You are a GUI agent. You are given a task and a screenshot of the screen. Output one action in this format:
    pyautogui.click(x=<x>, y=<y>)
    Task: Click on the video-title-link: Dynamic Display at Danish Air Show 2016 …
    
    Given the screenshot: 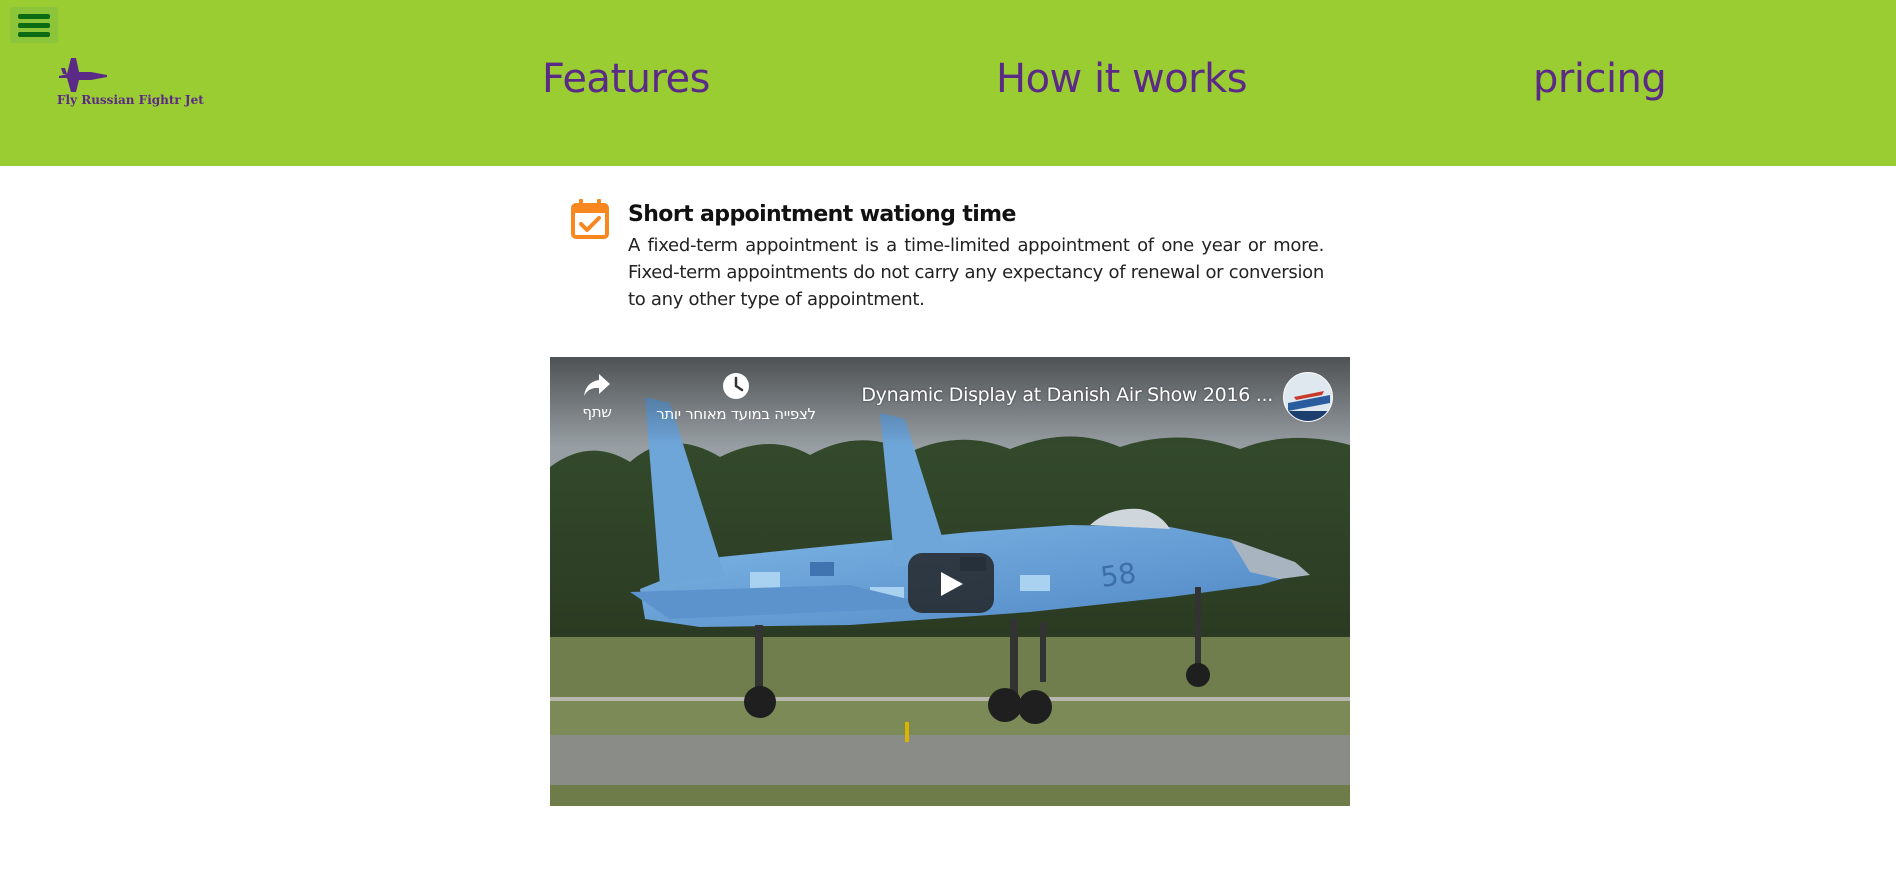 What is the action you would take?
    pyautogui.click(x=1067, y=395)
    